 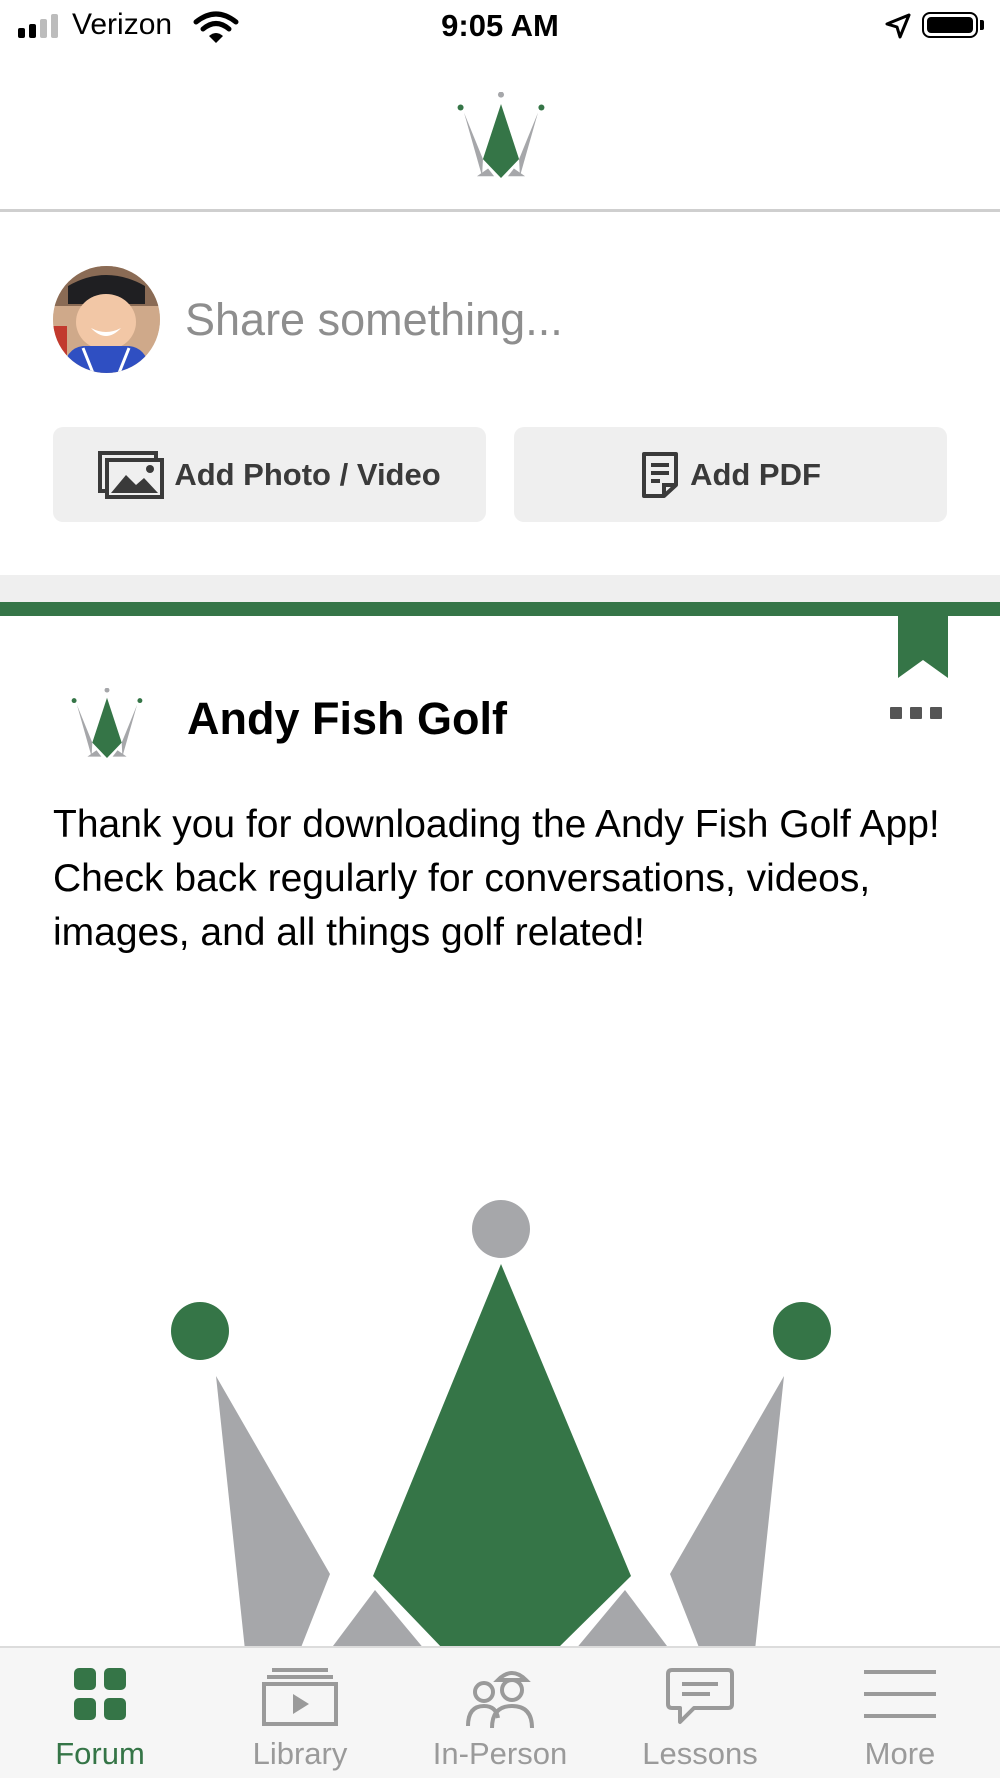 I want to click on video-library-icon, so click(x=300, y=1697).